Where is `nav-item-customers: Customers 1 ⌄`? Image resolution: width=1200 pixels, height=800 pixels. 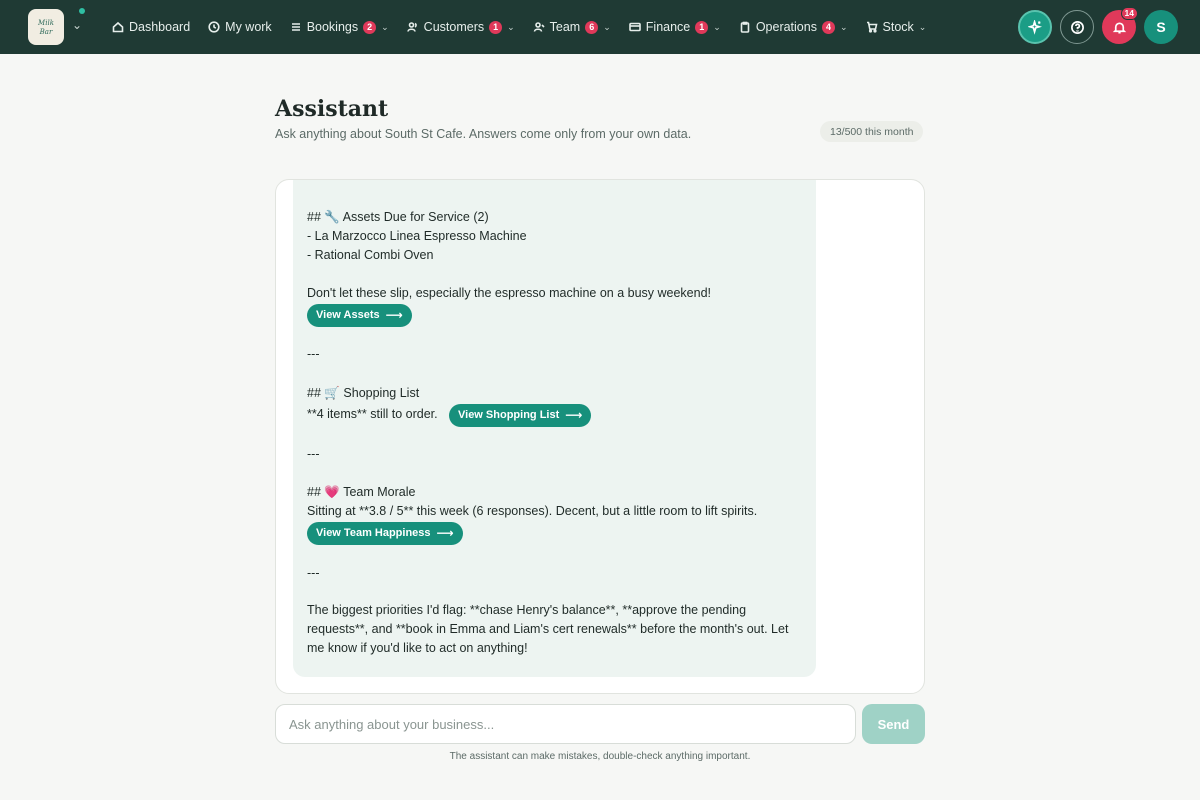 nav-item-customers: Customers 1 ⌄ is located at coordinates (460, 27).